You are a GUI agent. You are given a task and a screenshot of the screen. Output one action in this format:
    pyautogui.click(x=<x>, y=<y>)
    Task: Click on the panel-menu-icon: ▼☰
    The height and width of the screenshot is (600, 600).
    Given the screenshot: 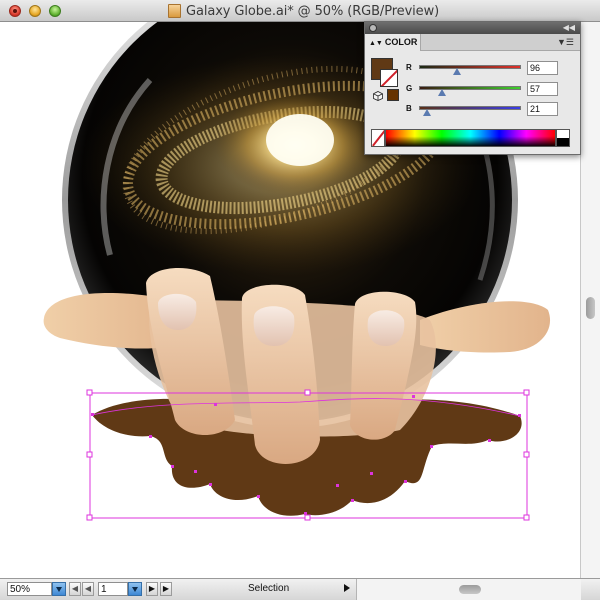 What is the action you would take?
    pyautogui.click(x=565, y=42)
    